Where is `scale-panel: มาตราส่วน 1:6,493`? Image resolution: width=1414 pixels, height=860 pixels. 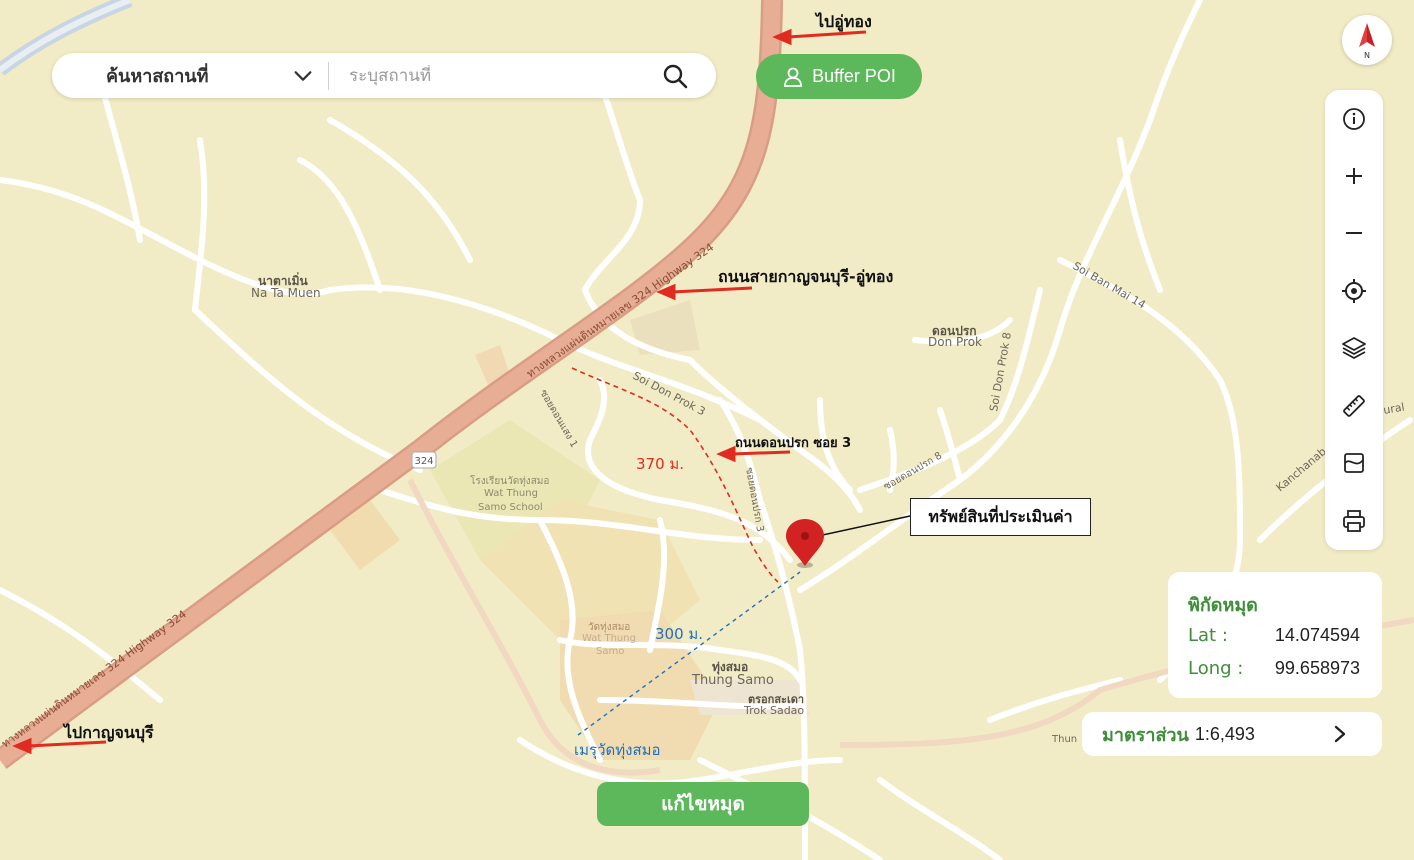
scale-panel: มาตราส่วน 1:6,493 is located at coordinates (1232, 734).